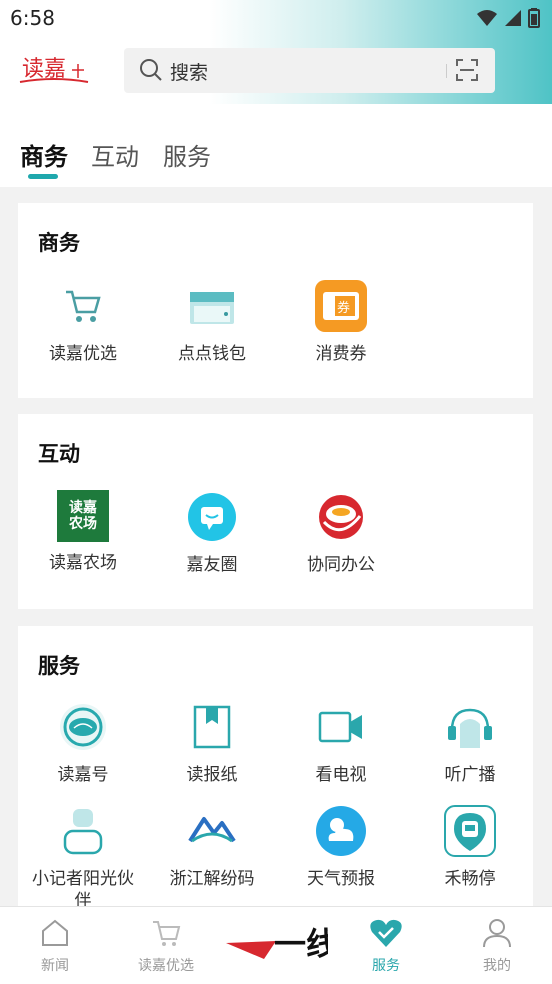 This screenshot has width=552, height=984. I want to click on item-coupon: 券 消费券, so click(341, 322).